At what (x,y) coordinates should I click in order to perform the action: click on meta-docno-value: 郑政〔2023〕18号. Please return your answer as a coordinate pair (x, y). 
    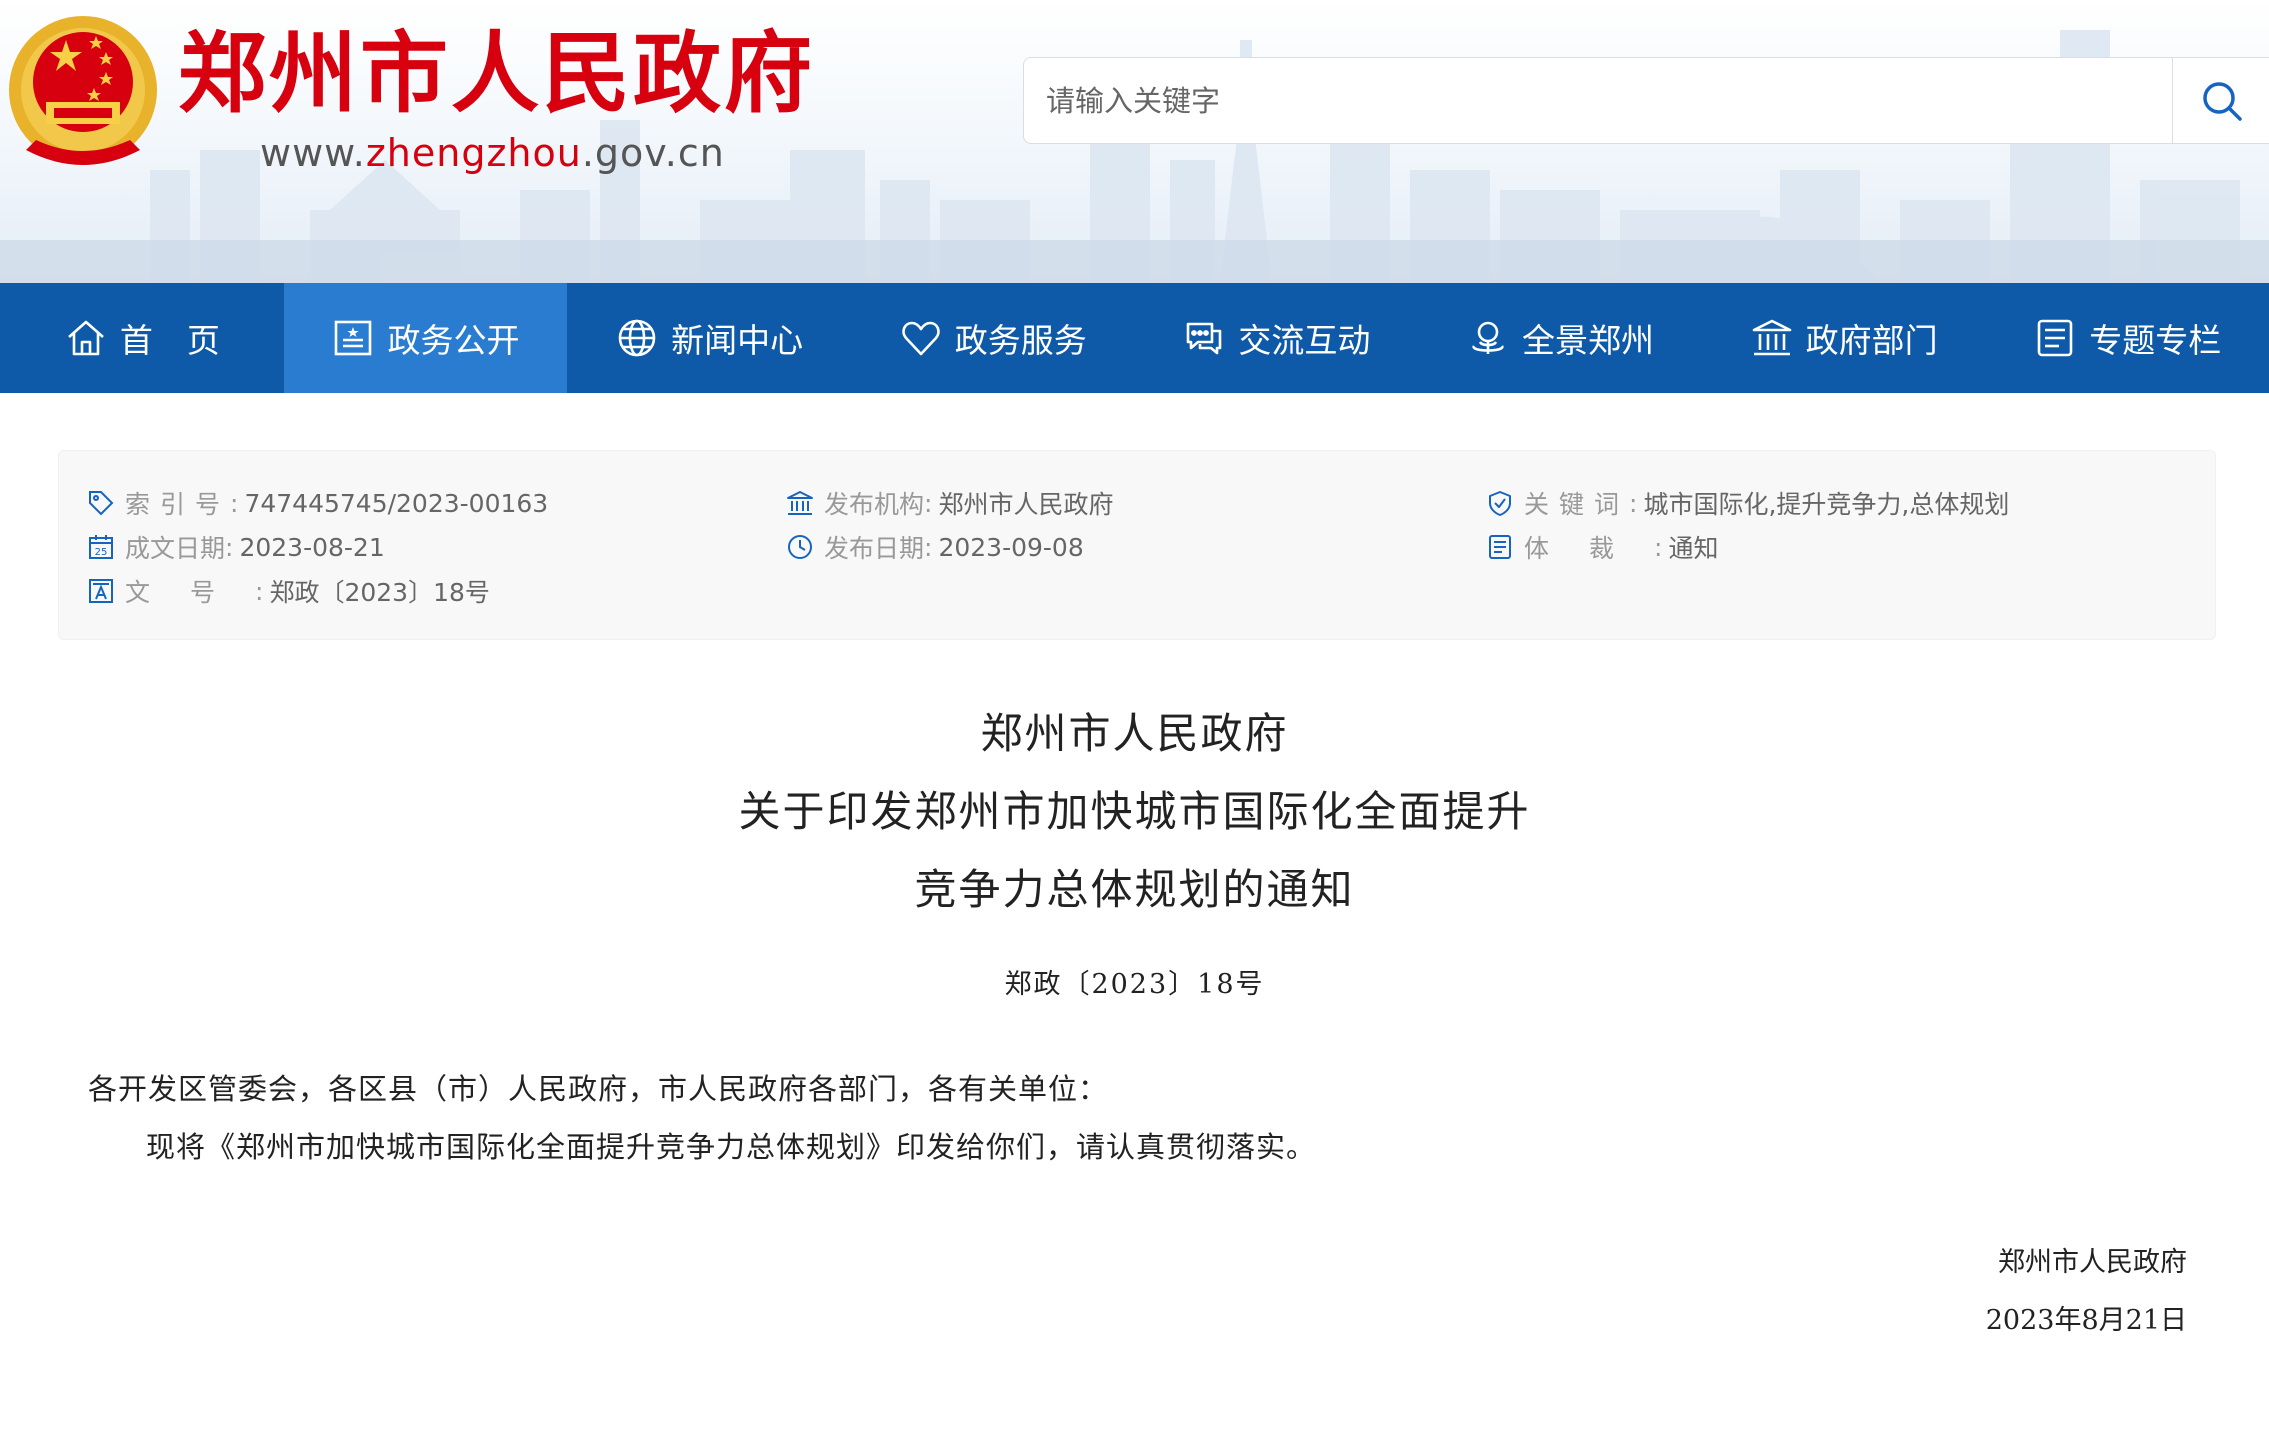
    Looking at the image, I should click on (379, 592).